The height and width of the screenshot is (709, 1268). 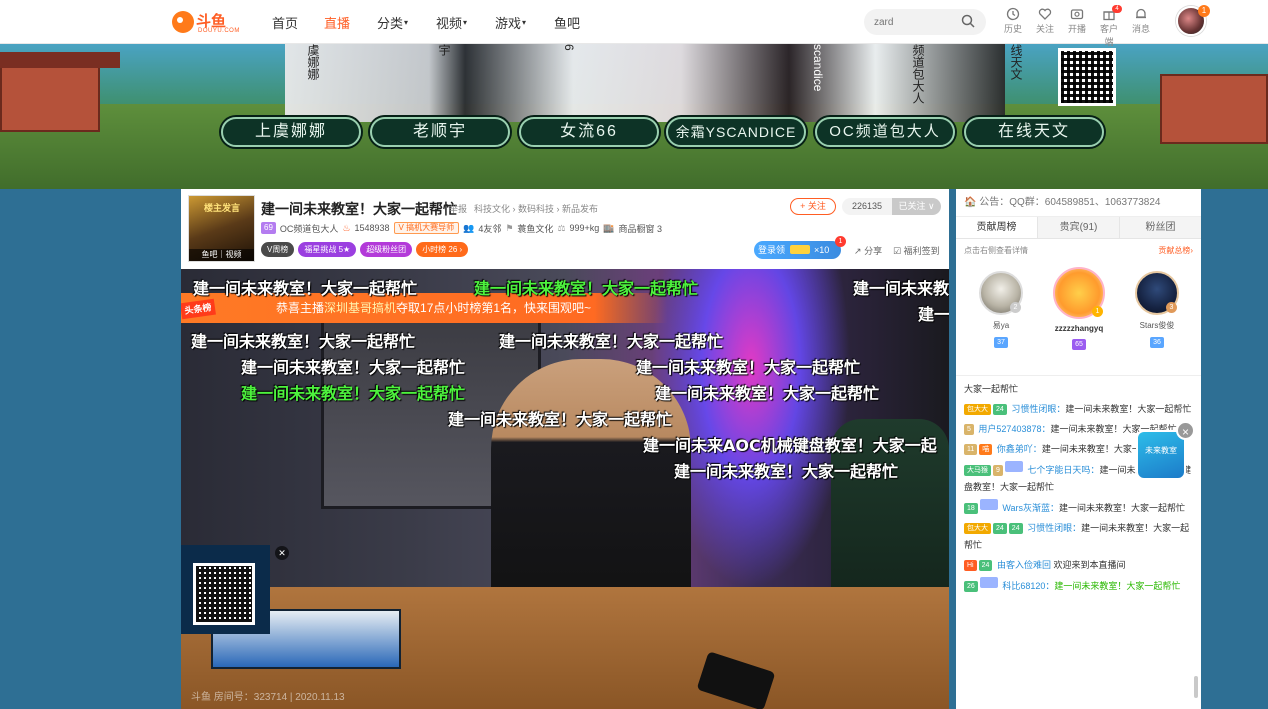 What do you see at coordinates (1087, 77) in the screenshot?
I see `banner-qr-code` at bounding box center [1087, 77].